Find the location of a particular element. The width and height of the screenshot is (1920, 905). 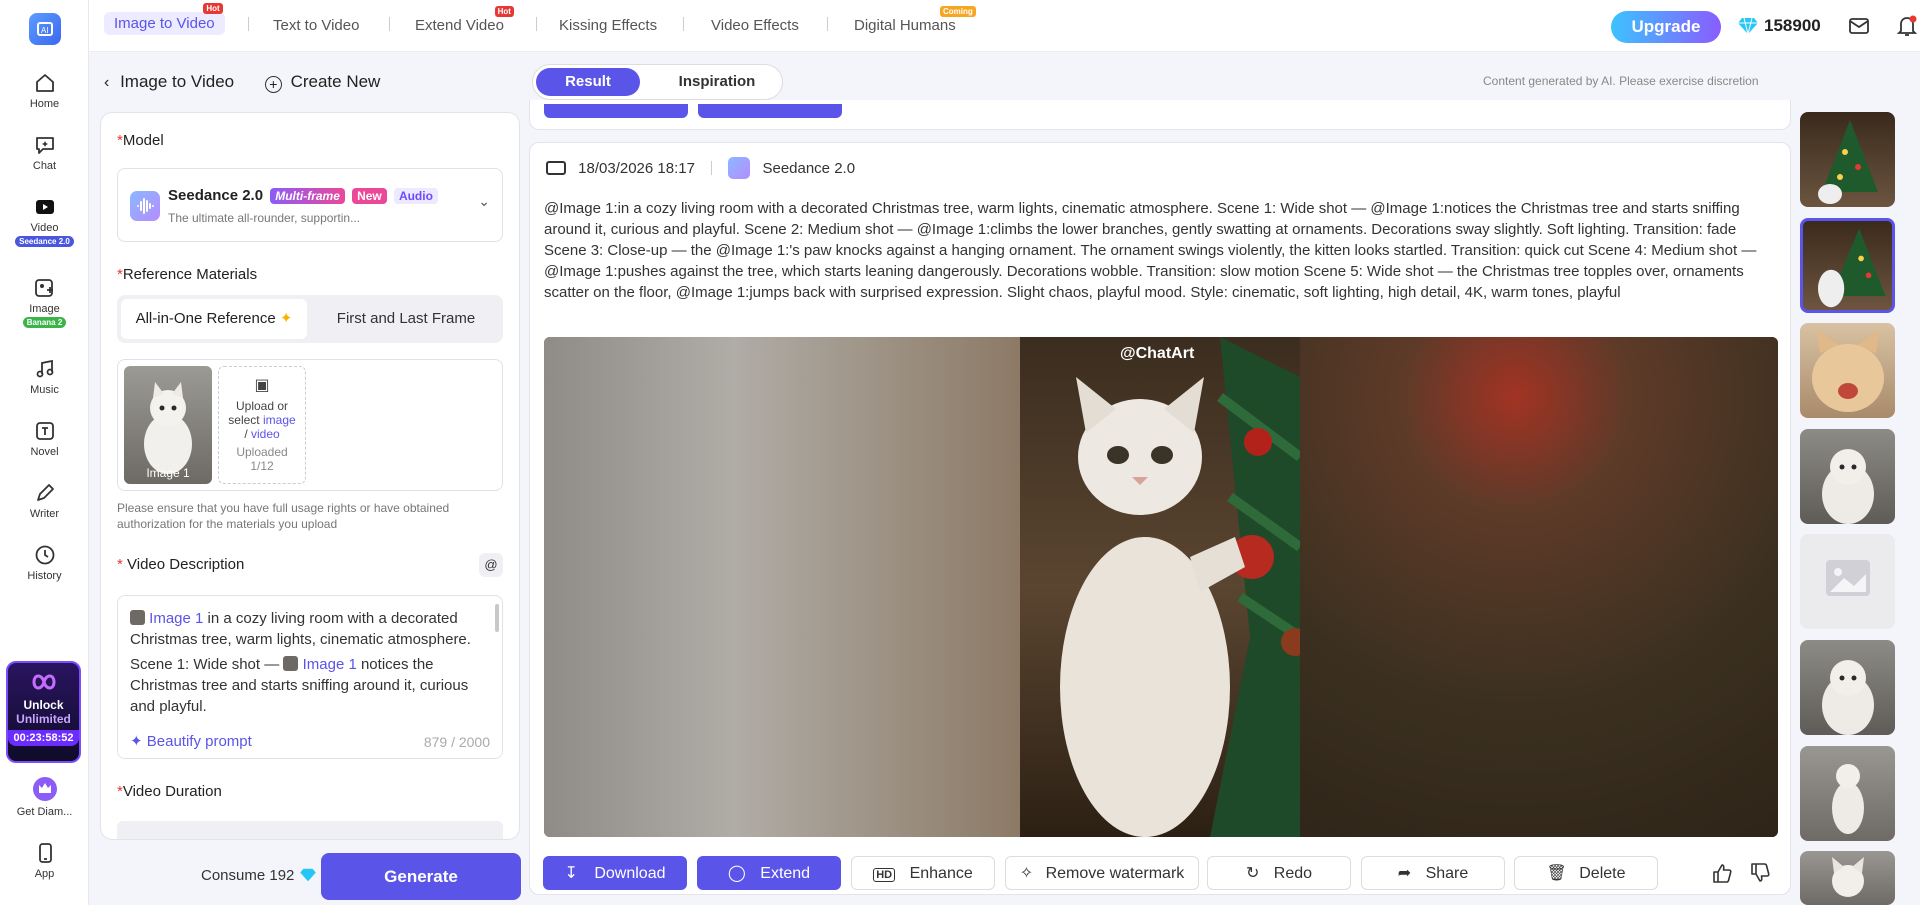

description-label: * Video Description is located at coordinates (181, 564).